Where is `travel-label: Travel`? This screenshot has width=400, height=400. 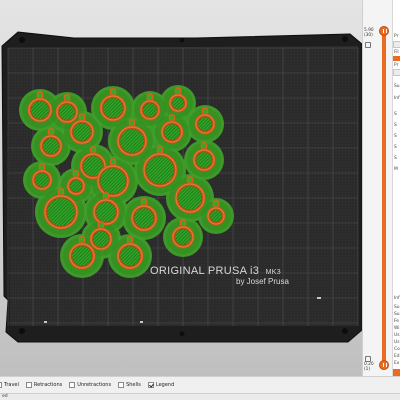
travel-label: Travel is located at coordinates (11, 385).